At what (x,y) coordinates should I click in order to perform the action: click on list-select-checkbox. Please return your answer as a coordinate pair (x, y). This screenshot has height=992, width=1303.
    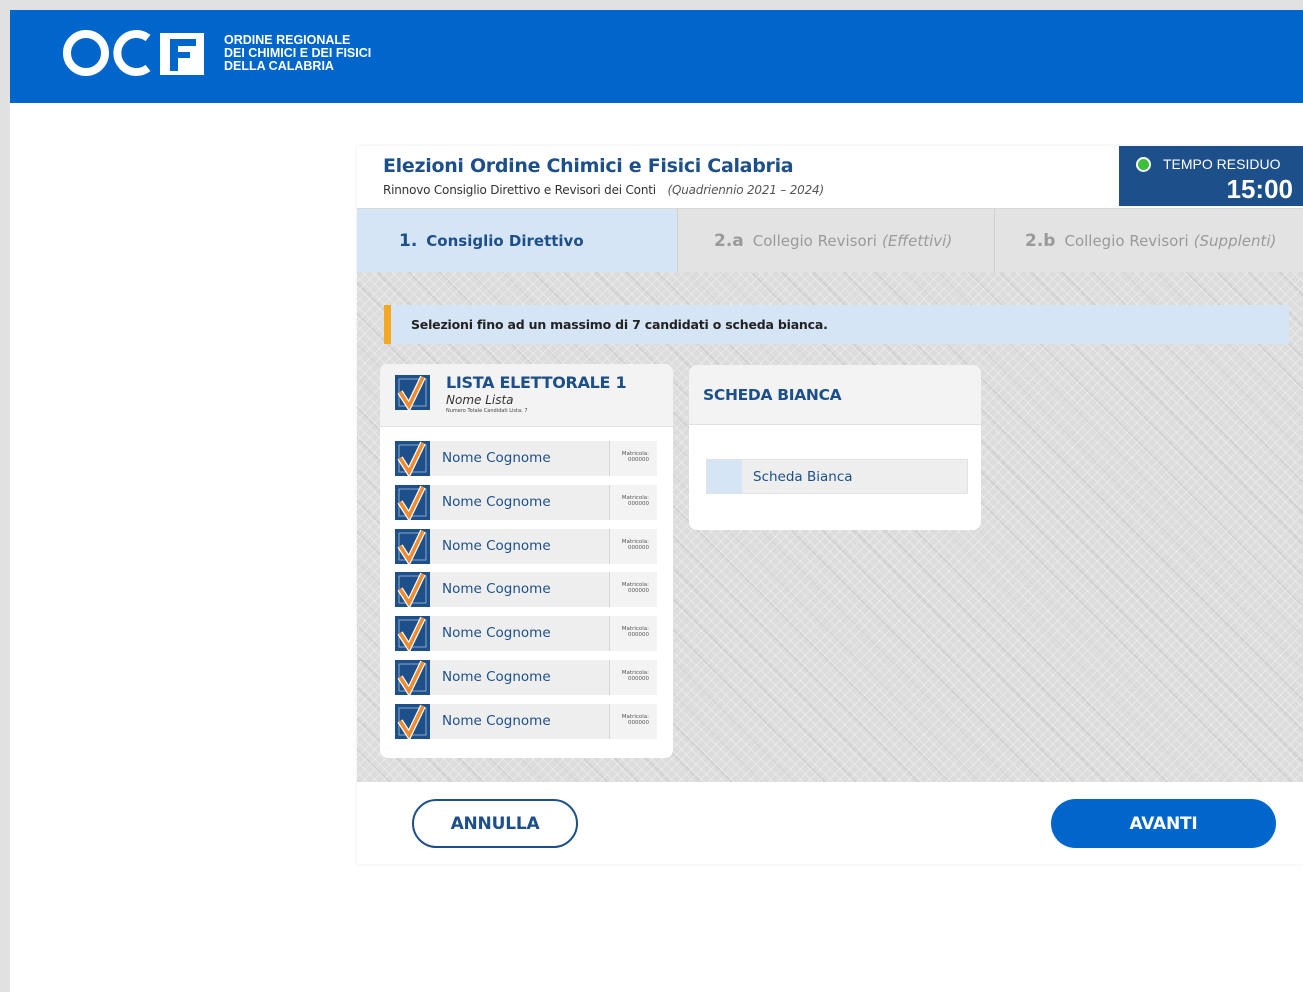
    Looking at the image, I should click on (412, 392).